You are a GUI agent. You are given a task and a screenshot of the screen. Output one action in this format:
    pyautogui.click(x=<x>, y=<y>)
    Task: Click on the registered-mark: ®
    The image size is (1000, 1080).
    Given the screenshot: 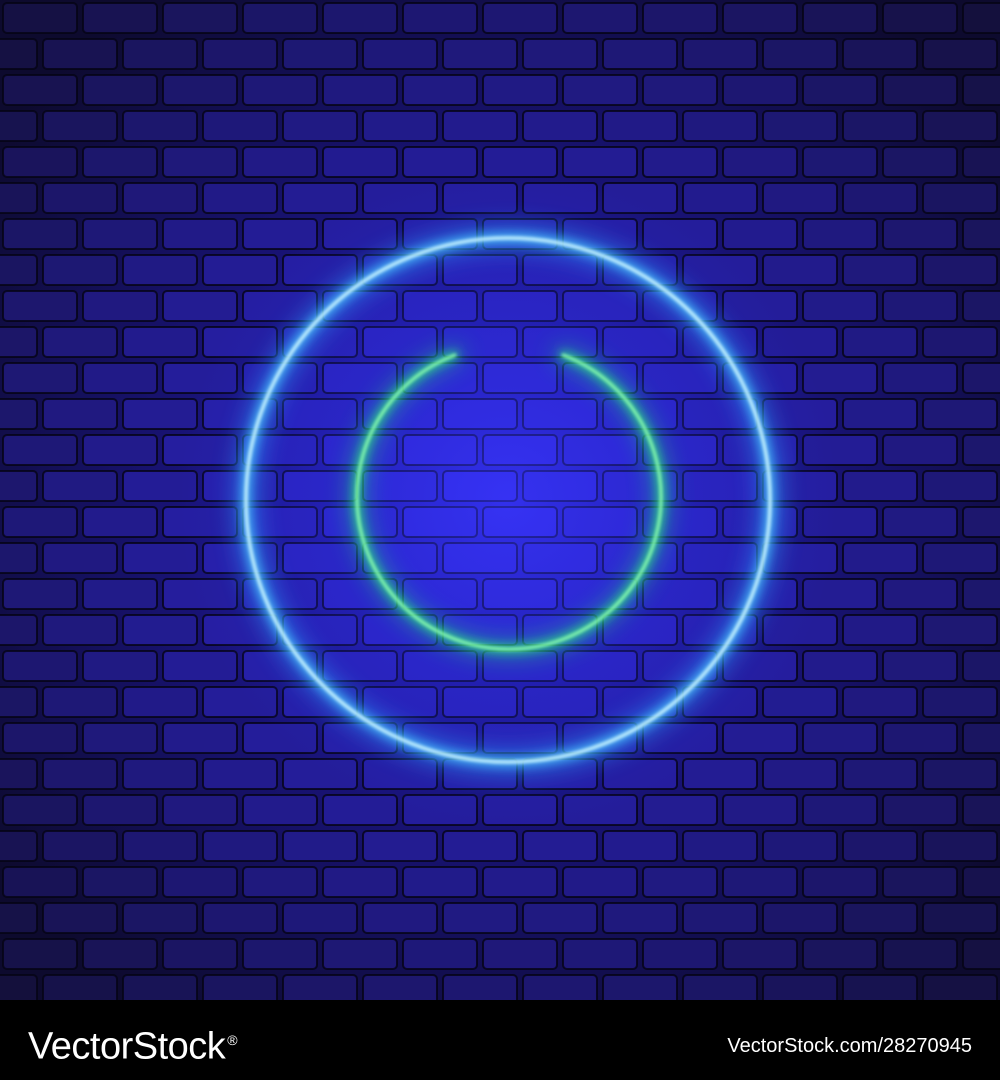 What is the action you would take?
    pyautogui.click(x=232, y=1040)
    